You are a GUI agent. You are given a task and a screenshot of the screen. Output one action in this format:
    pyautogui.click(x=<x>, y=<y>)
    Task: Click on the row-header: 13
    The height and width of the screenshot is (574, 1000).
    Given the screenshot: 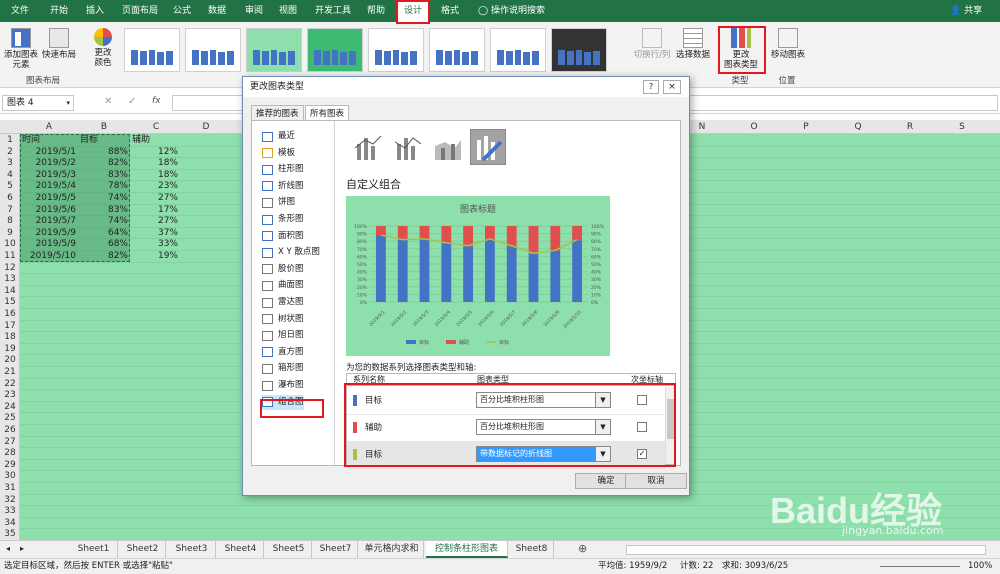 What is the action you would take?
    pyautogui.click(x=10, y=279)
    